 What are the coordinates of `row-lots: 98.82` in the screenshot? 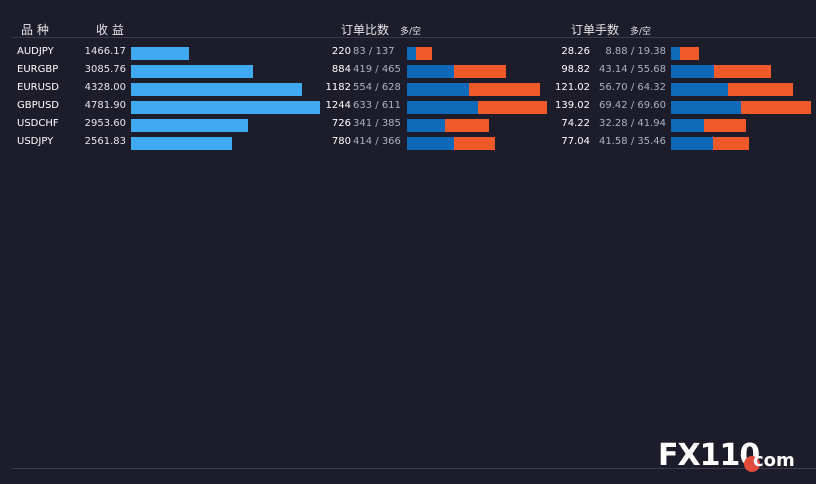 It's located at (575, 69).